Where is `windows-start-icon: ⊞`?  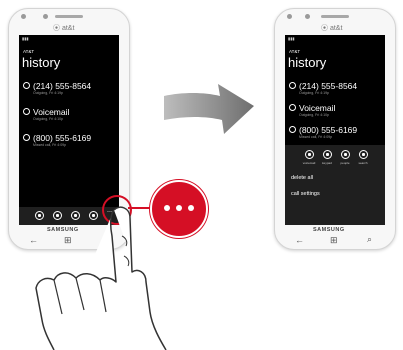 windows-start-icon: ⊞ is located at coordinates (334, 240).